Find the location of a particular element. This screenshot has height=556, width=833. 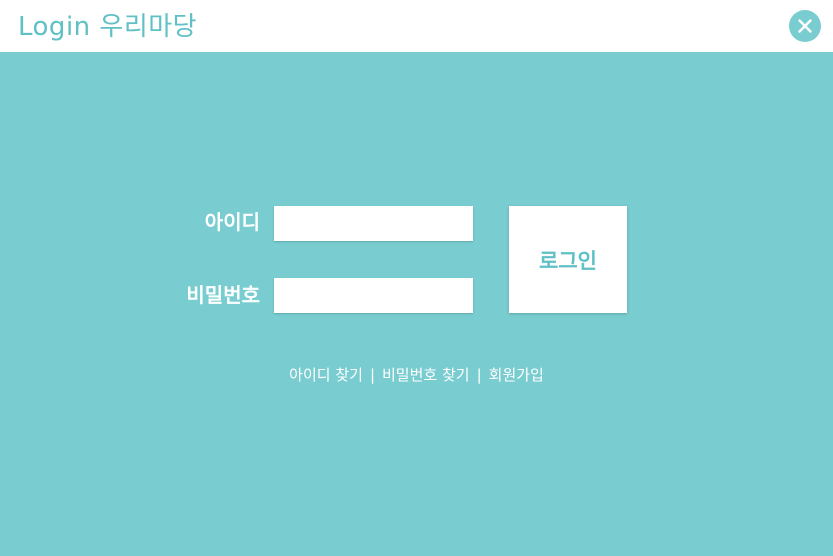

close-icon is located at coordinates (805, 26).